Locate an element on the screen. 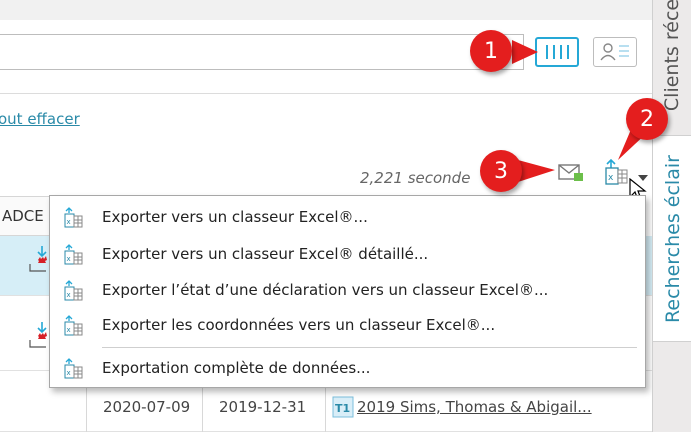 This screenshot has height=432, width=691. callout-badge: 1 is located at coordinates (491, 51).